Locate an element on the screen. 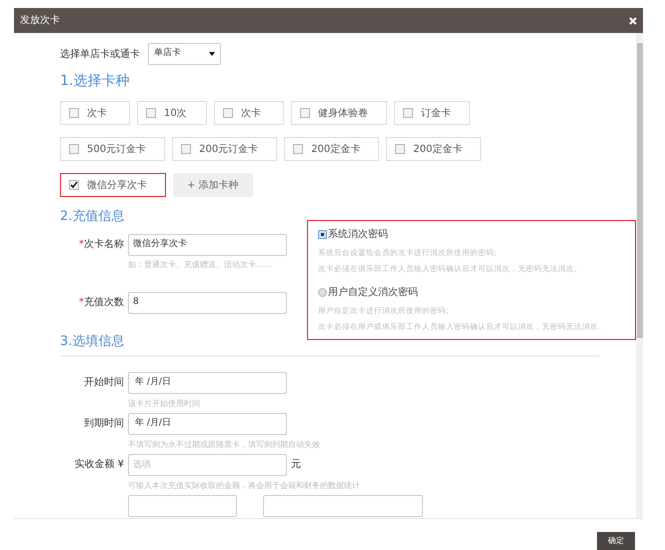 This screenshot has height=550, width=665. option-label: 健身体验卷 is located at coordinates (343, 113).